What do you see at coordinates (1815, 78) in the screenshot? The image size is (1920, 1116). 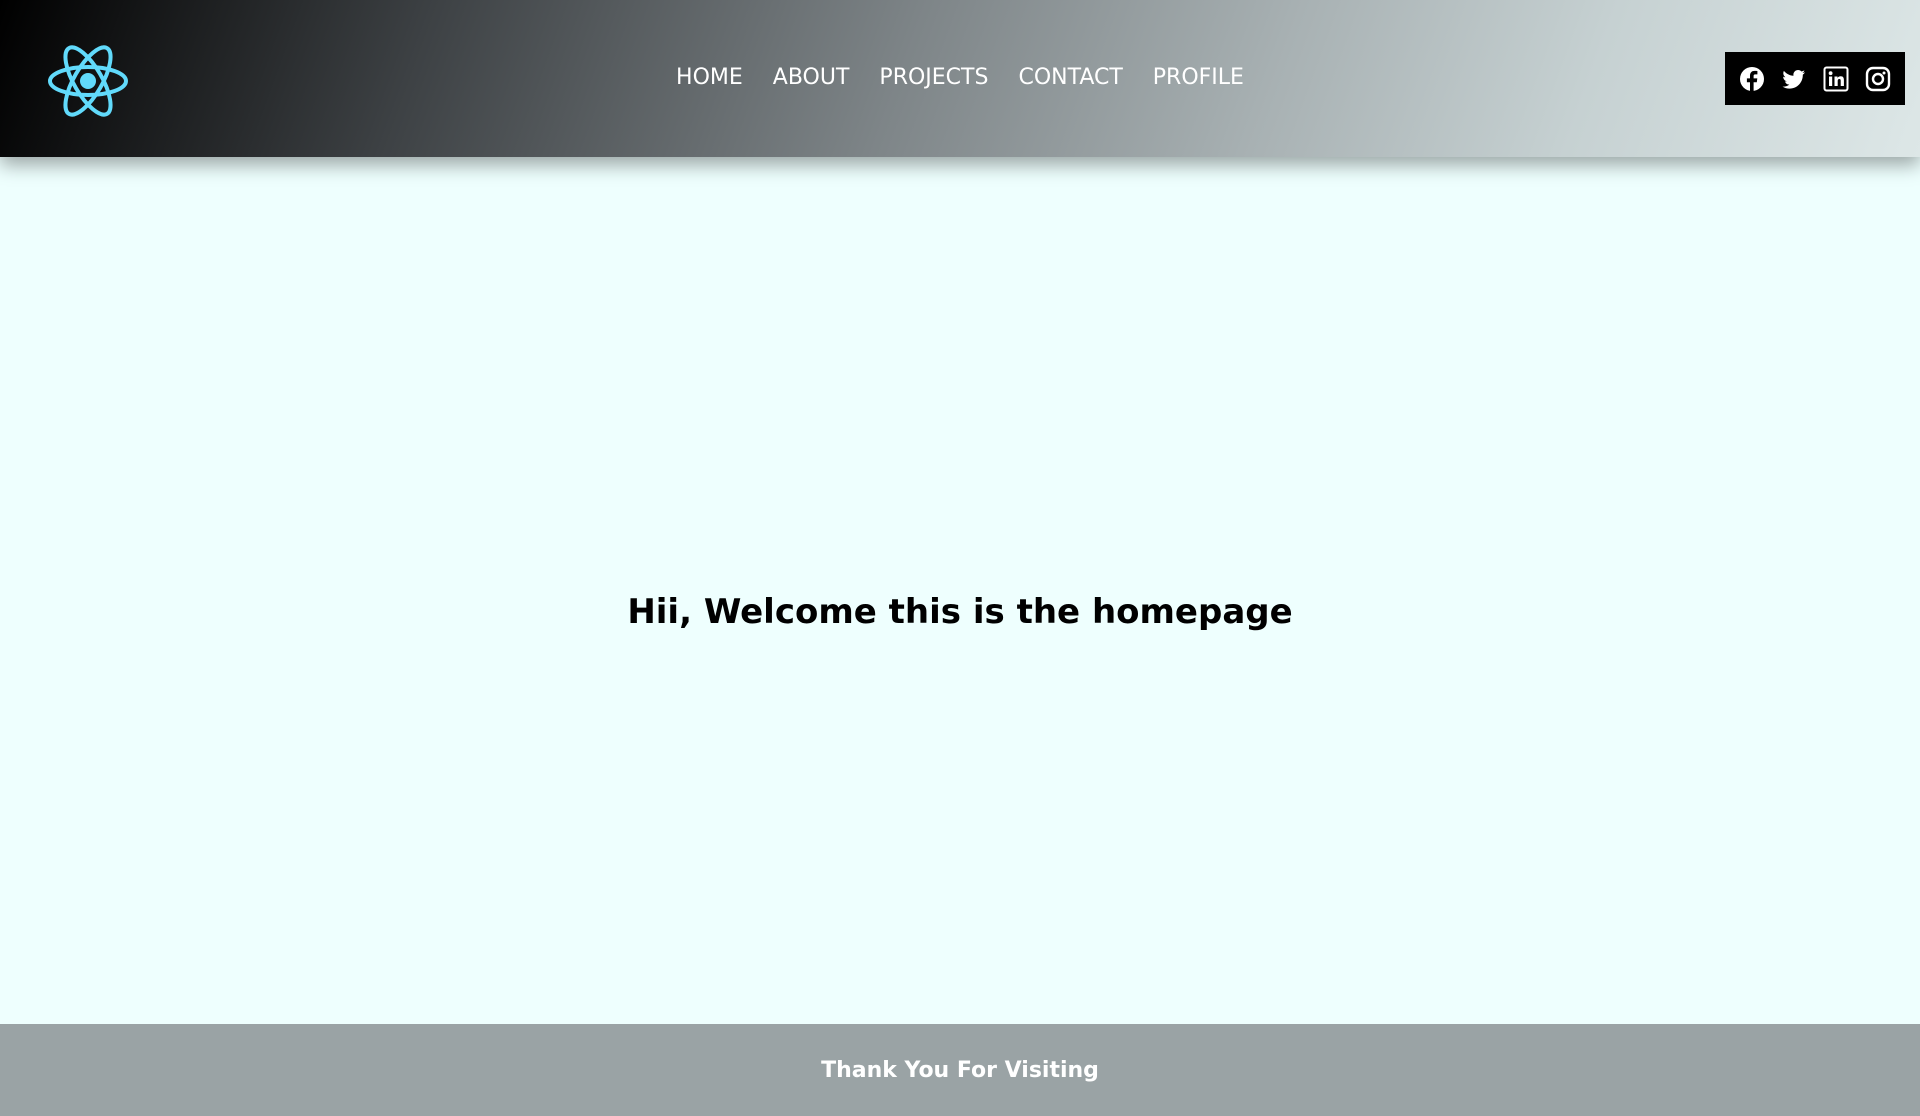 I see `social-links` at bounding box center [1815, 78].